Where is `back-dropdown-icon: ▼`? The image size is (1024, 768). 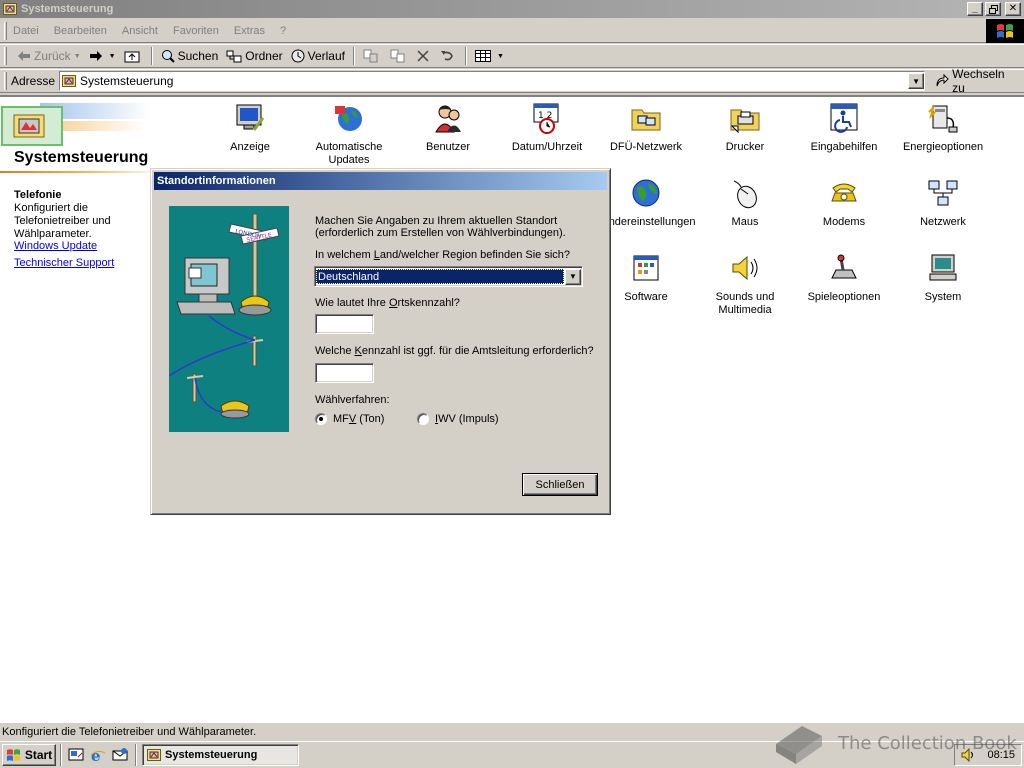
back-dropdown-icon: ▼ is located at coordinates (77, 56).